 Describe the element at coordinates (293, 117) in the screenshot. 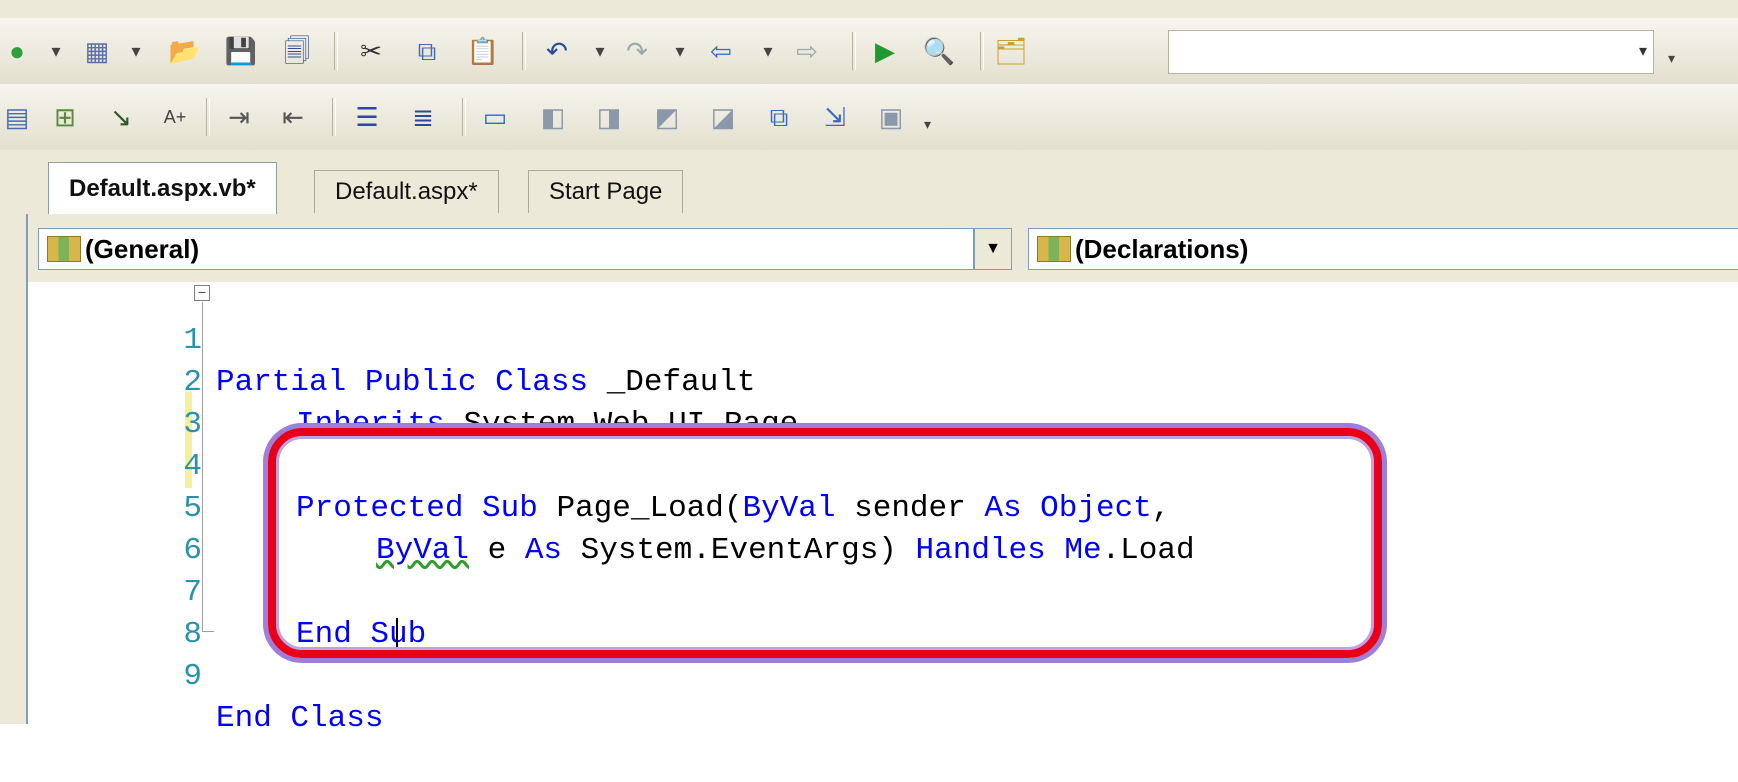

I see `outdent-icon: ⇤` at that location.